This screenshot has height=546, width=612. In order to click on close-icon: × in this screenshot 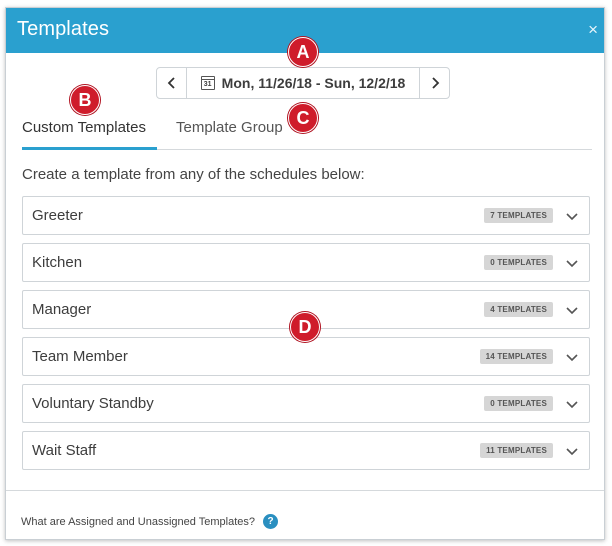, I will do `click(593, 30)`.